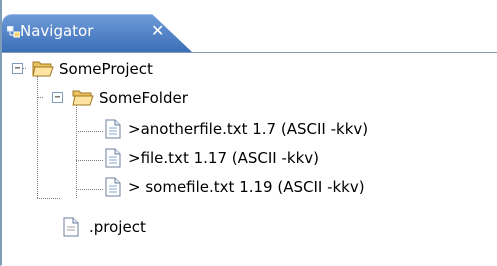  Describe the element at coordinates (223, 158) in the screenshot. I see `tree-item-label: >file.txt 1.17 (ASCII -kkv)` at that location.